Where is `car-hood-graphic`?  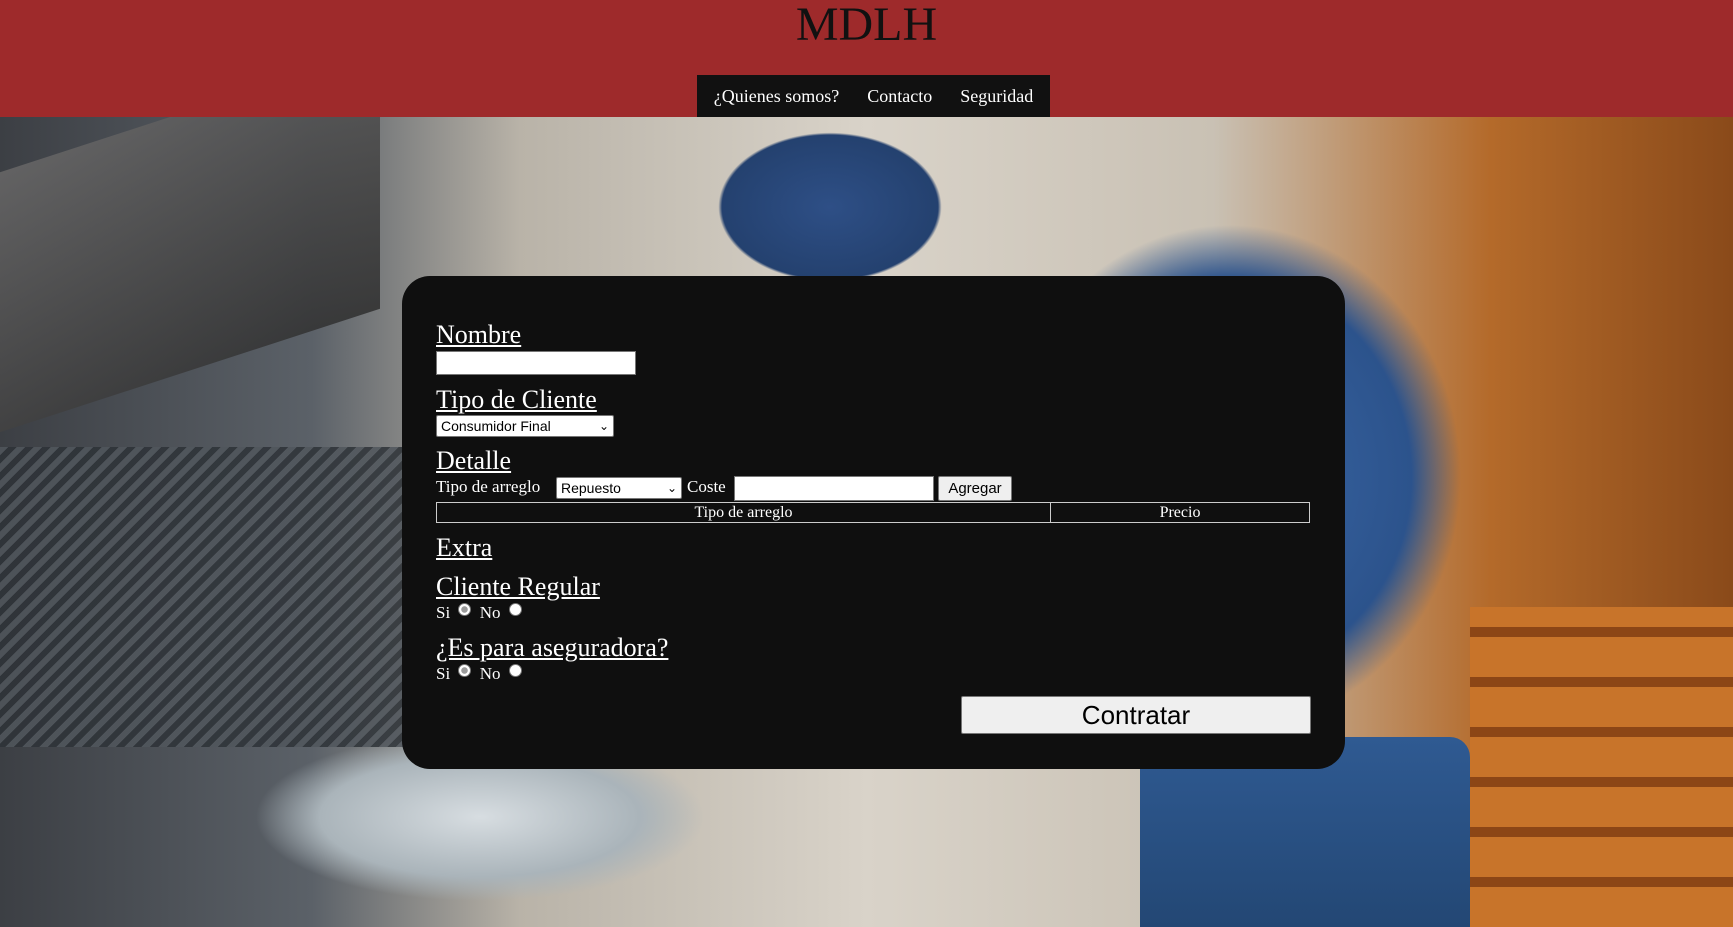 car-hood-graphic is located at coordinates (190, 281).